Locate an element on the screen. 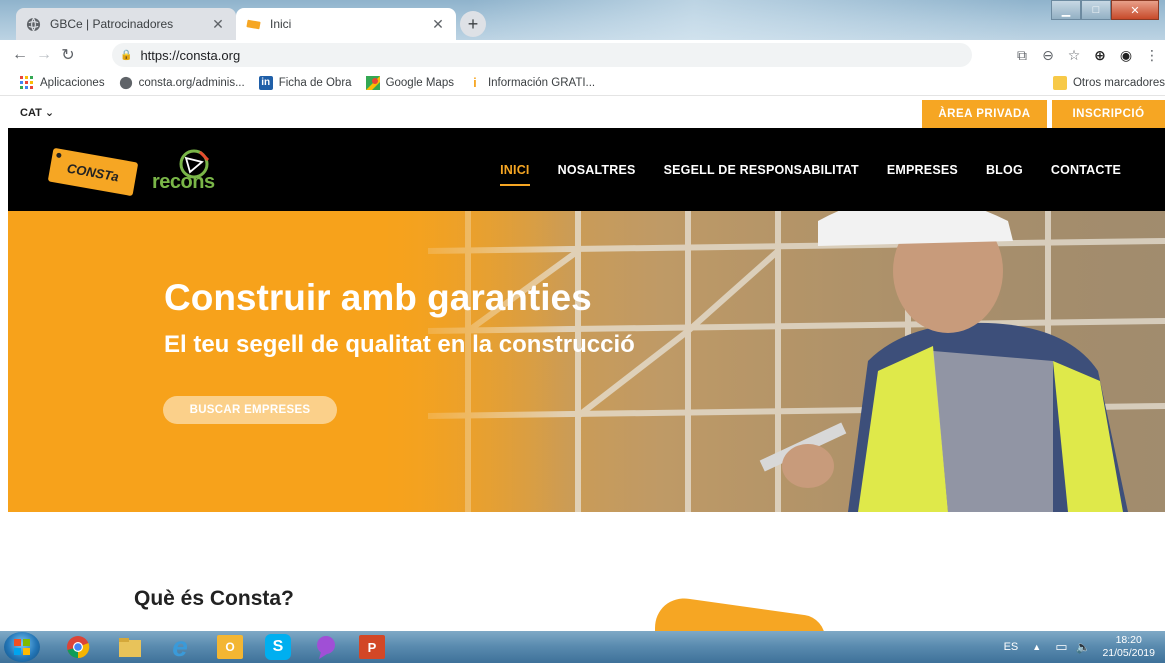  new-tab-button: + is located at coordinates (473, 24).